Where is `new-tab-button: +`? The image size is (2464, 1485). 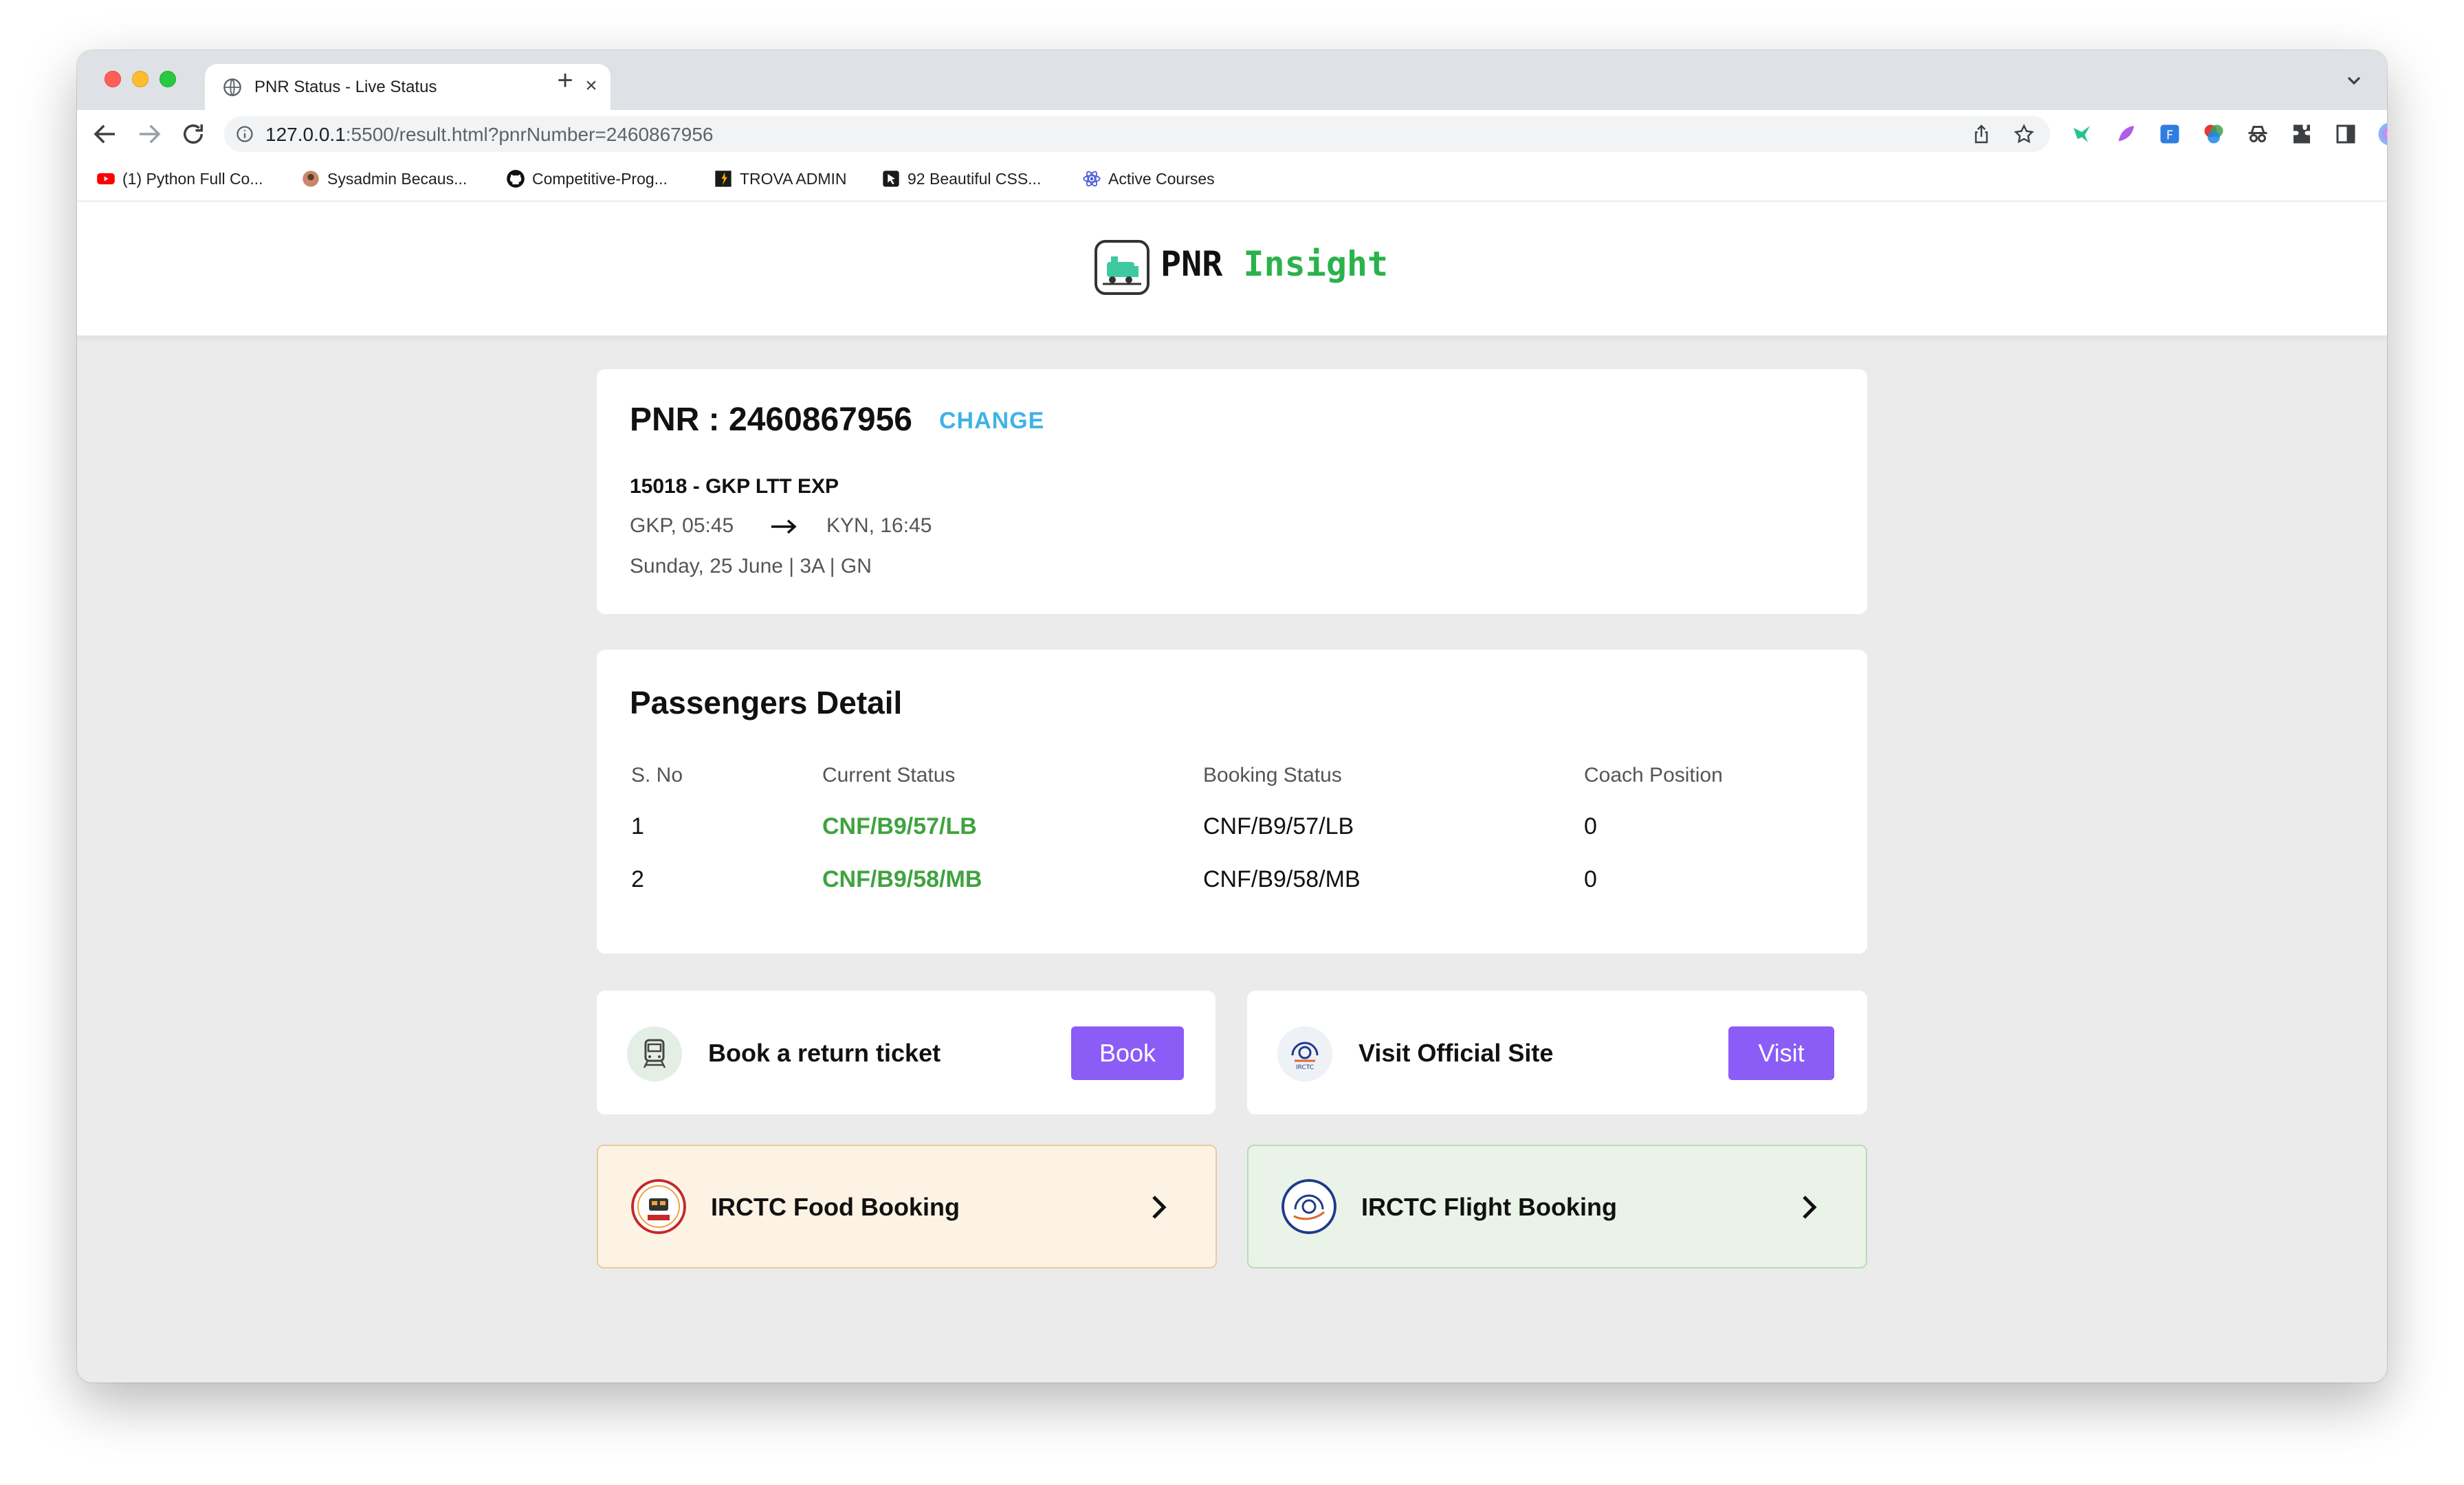 new-tab-button: + is located at coordinates (565, 80).